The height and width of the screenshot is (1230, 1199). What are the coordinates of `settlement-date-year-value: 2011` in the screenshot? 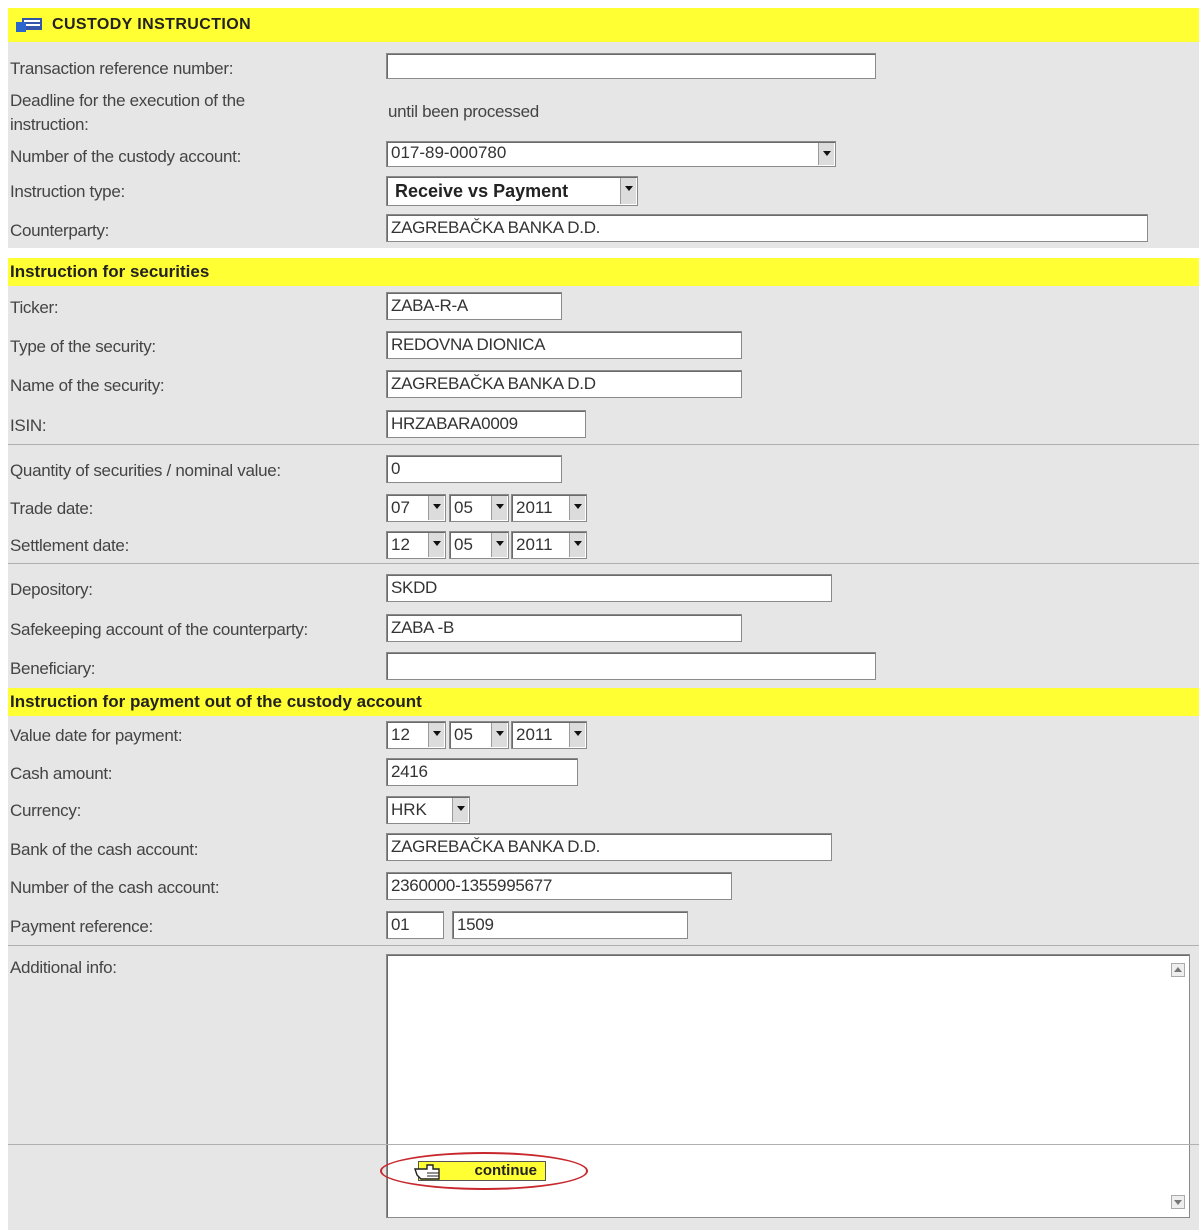 It's located at (534, 544).